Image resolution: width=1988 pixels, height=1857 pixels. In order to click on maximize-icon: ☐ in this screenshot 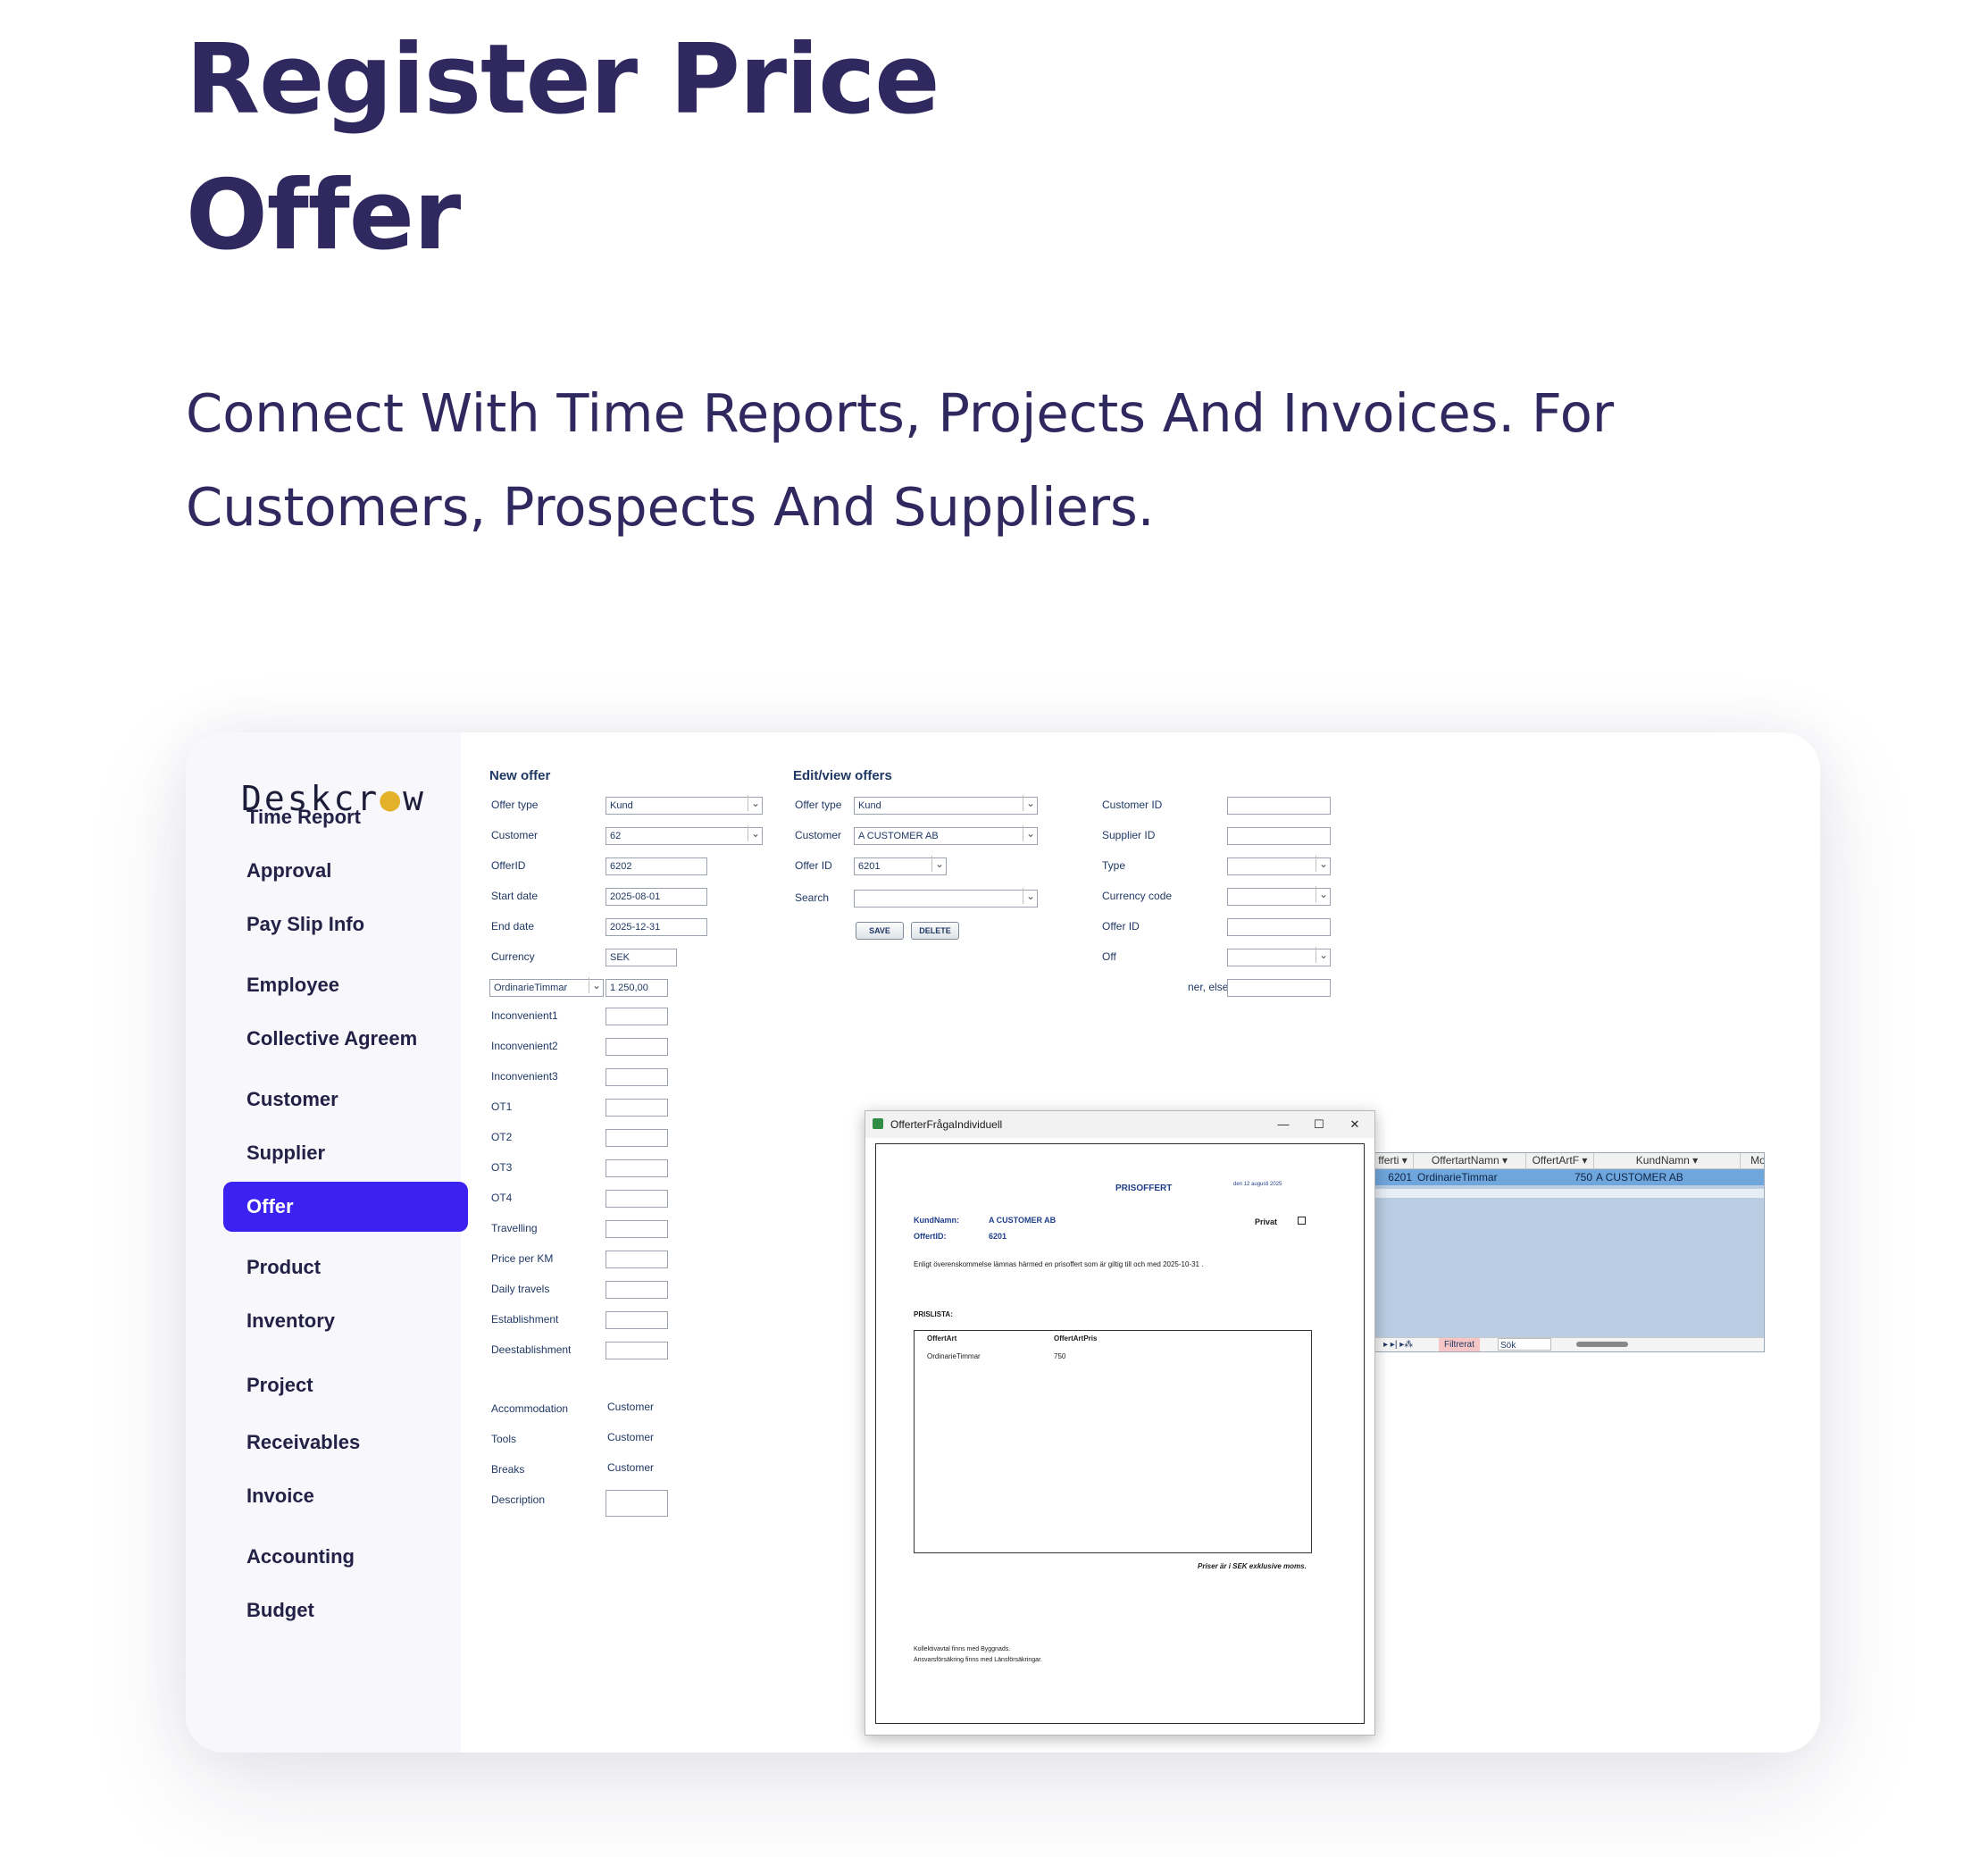, I will do `click(1319, 1125)`.